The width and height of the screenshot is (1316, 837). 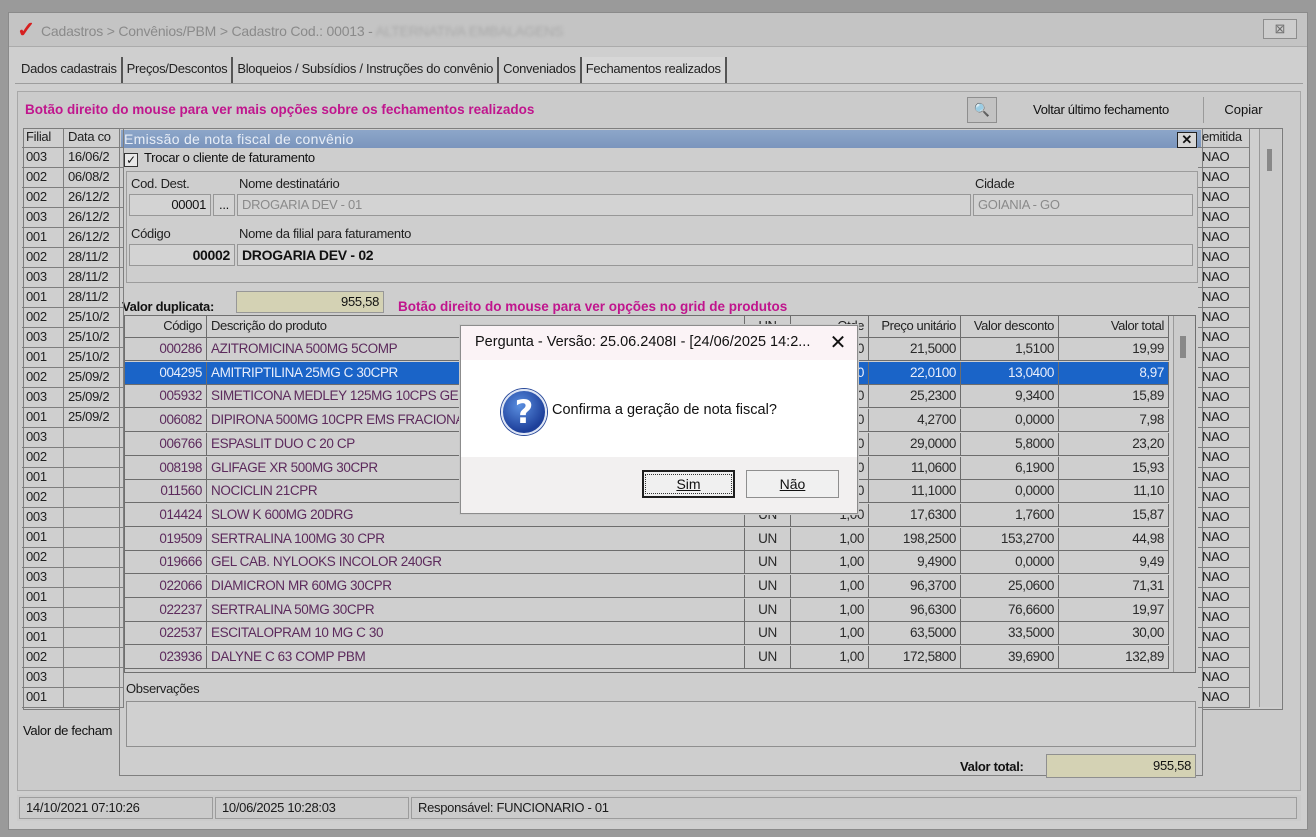 I want to click on tab-fechamentos-realizados: Fechamentos realizados, so click(x=654, y=70).